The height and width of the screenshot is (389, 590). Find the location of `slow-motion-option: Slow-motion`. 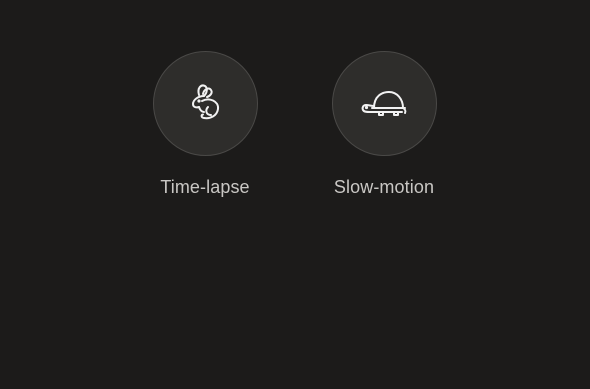

slow-motion-option: Slow-motion is located at coordinates (384, 124).